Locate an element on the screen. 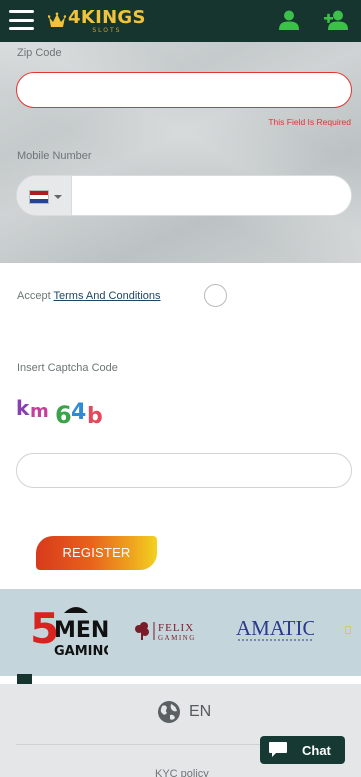 The image size is (361, 777). terms-link: Terms And Conditions is located at coordinates (107, 296).